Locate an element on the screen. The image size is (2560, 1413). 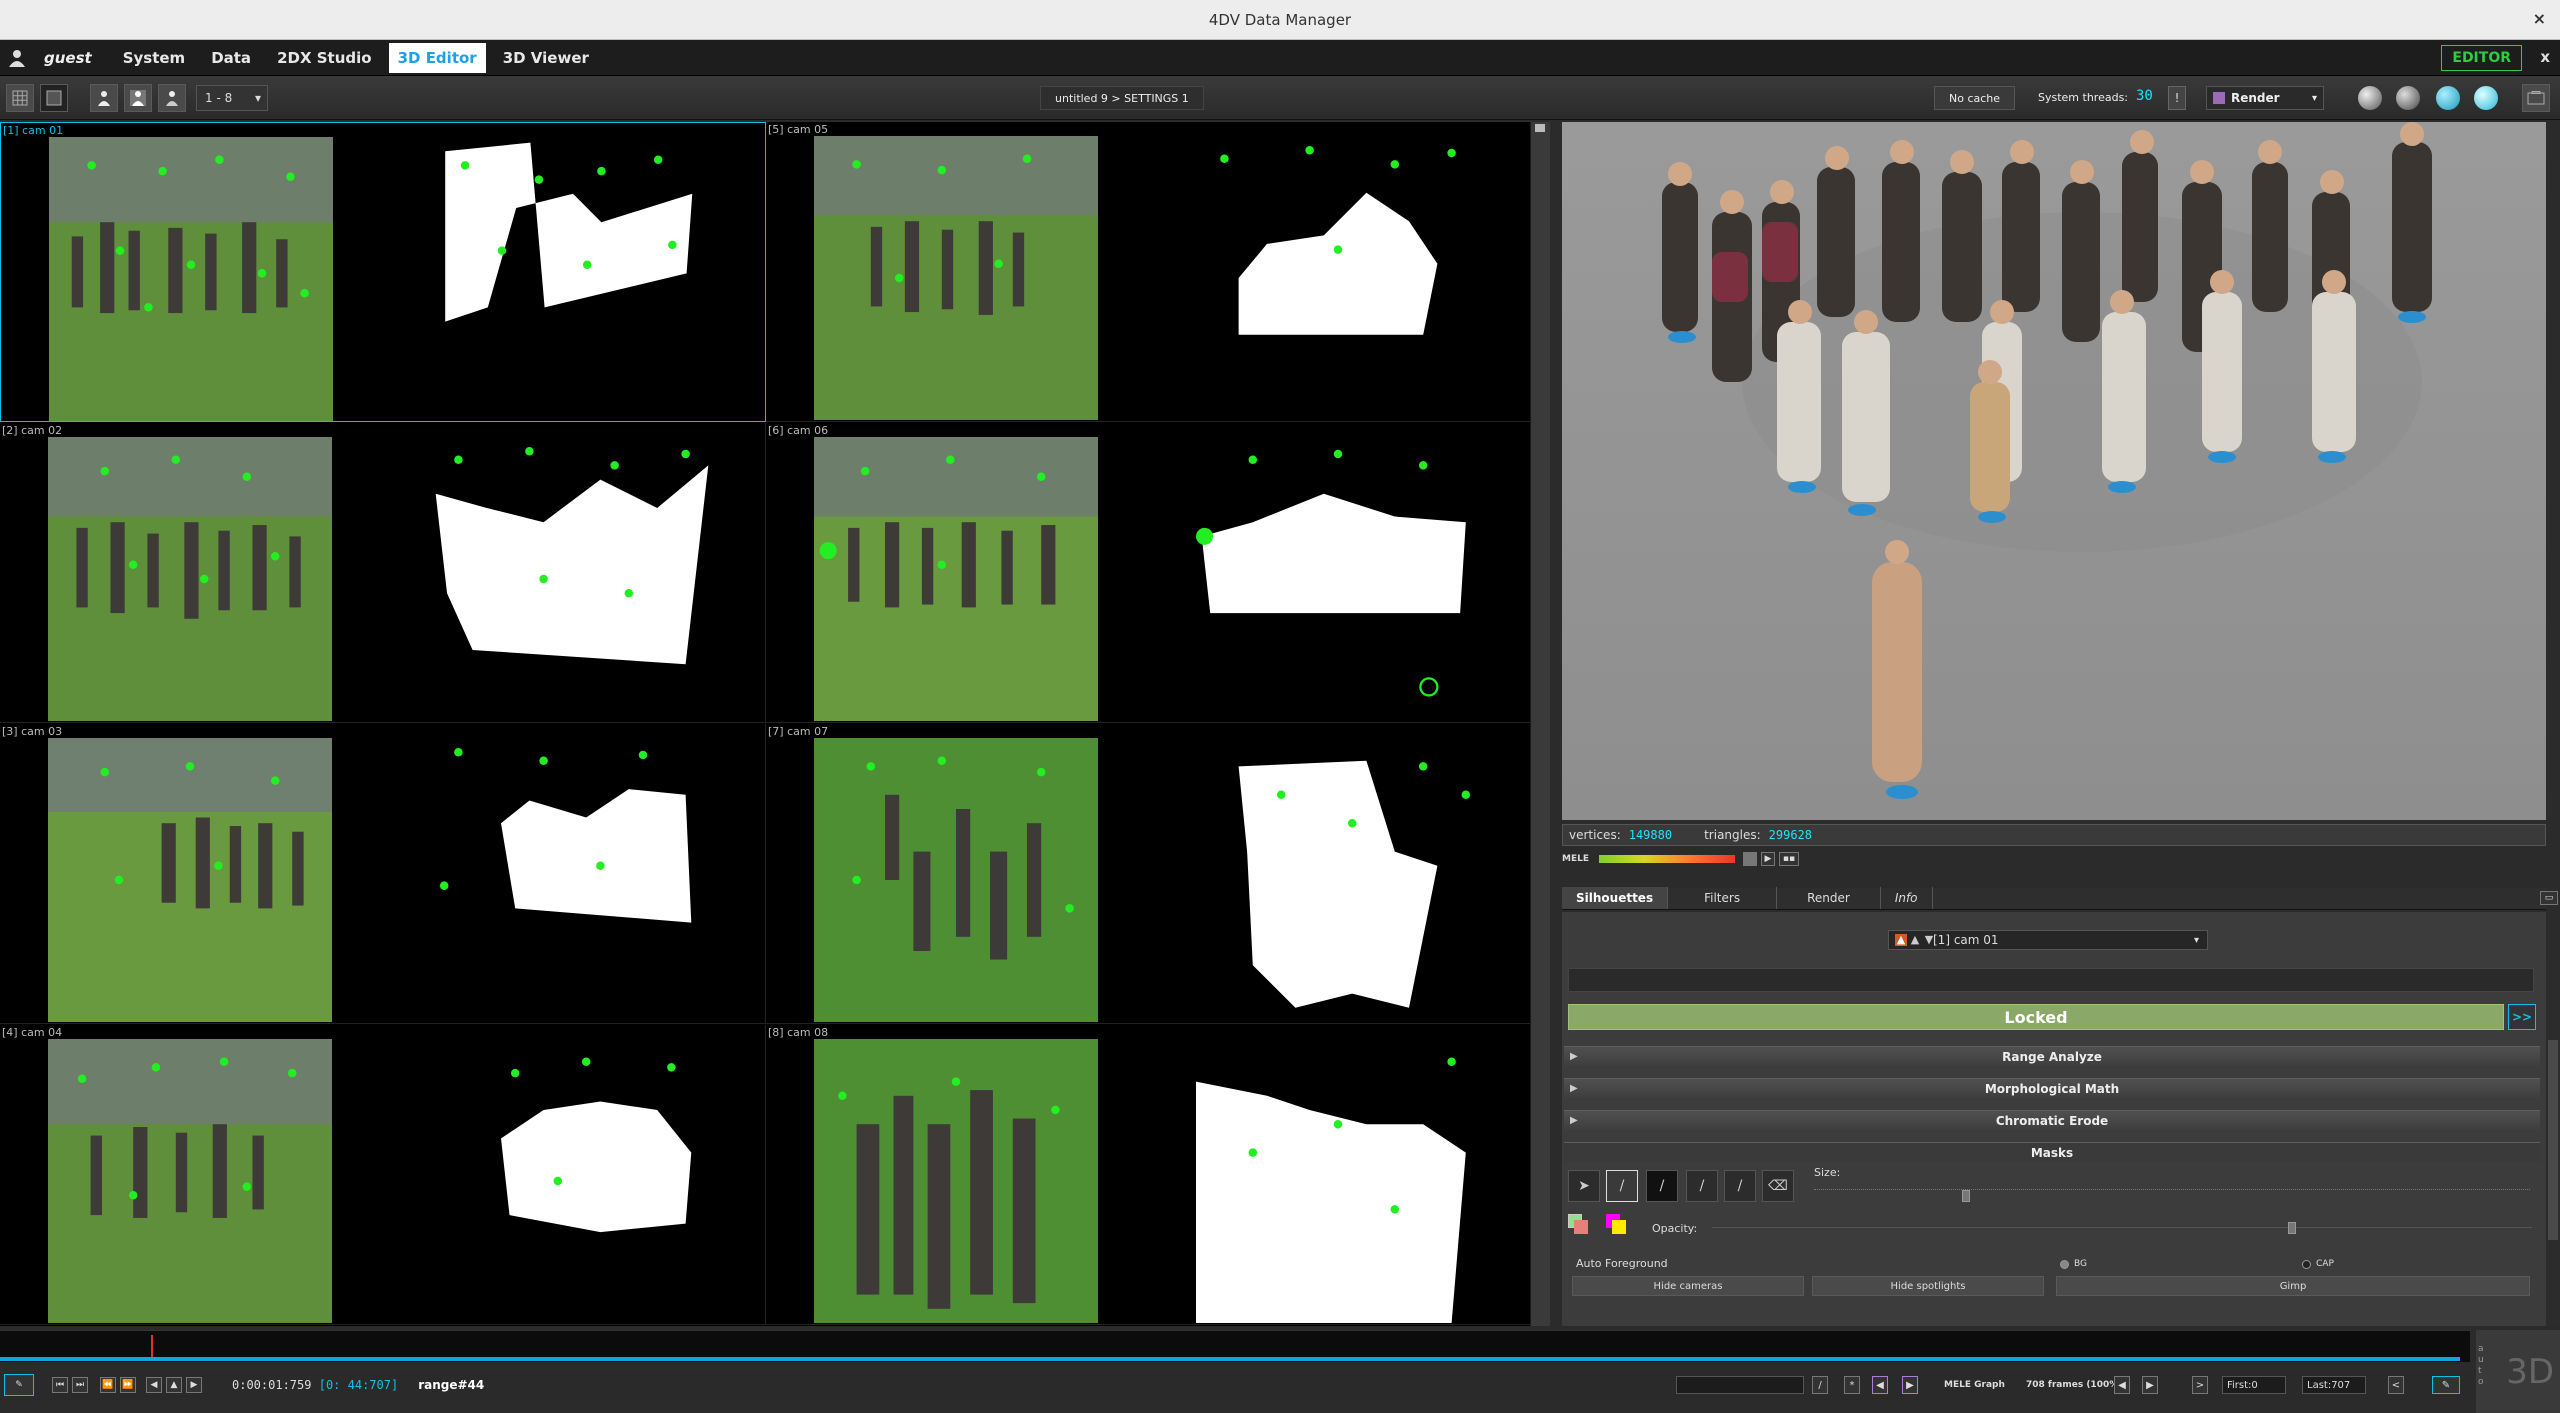
section-morphological-math: ▶ Morphological Math is located at coordinates (2052, 1088).